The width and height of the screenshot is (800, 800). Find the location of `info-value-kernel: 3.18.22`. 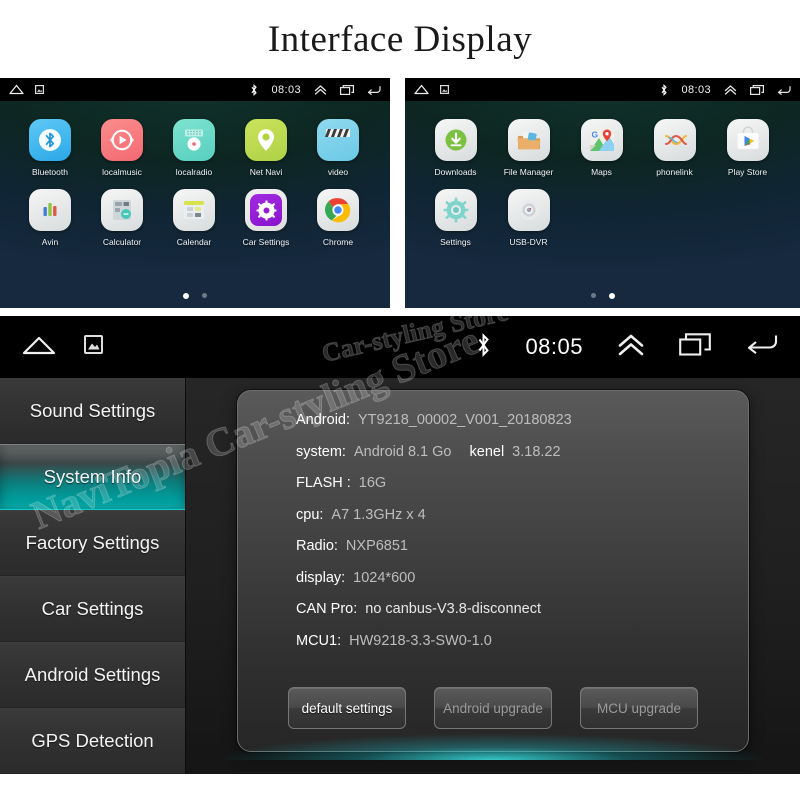

info-value-kernel: 3.18.22 is located at coordinates (536, 451).